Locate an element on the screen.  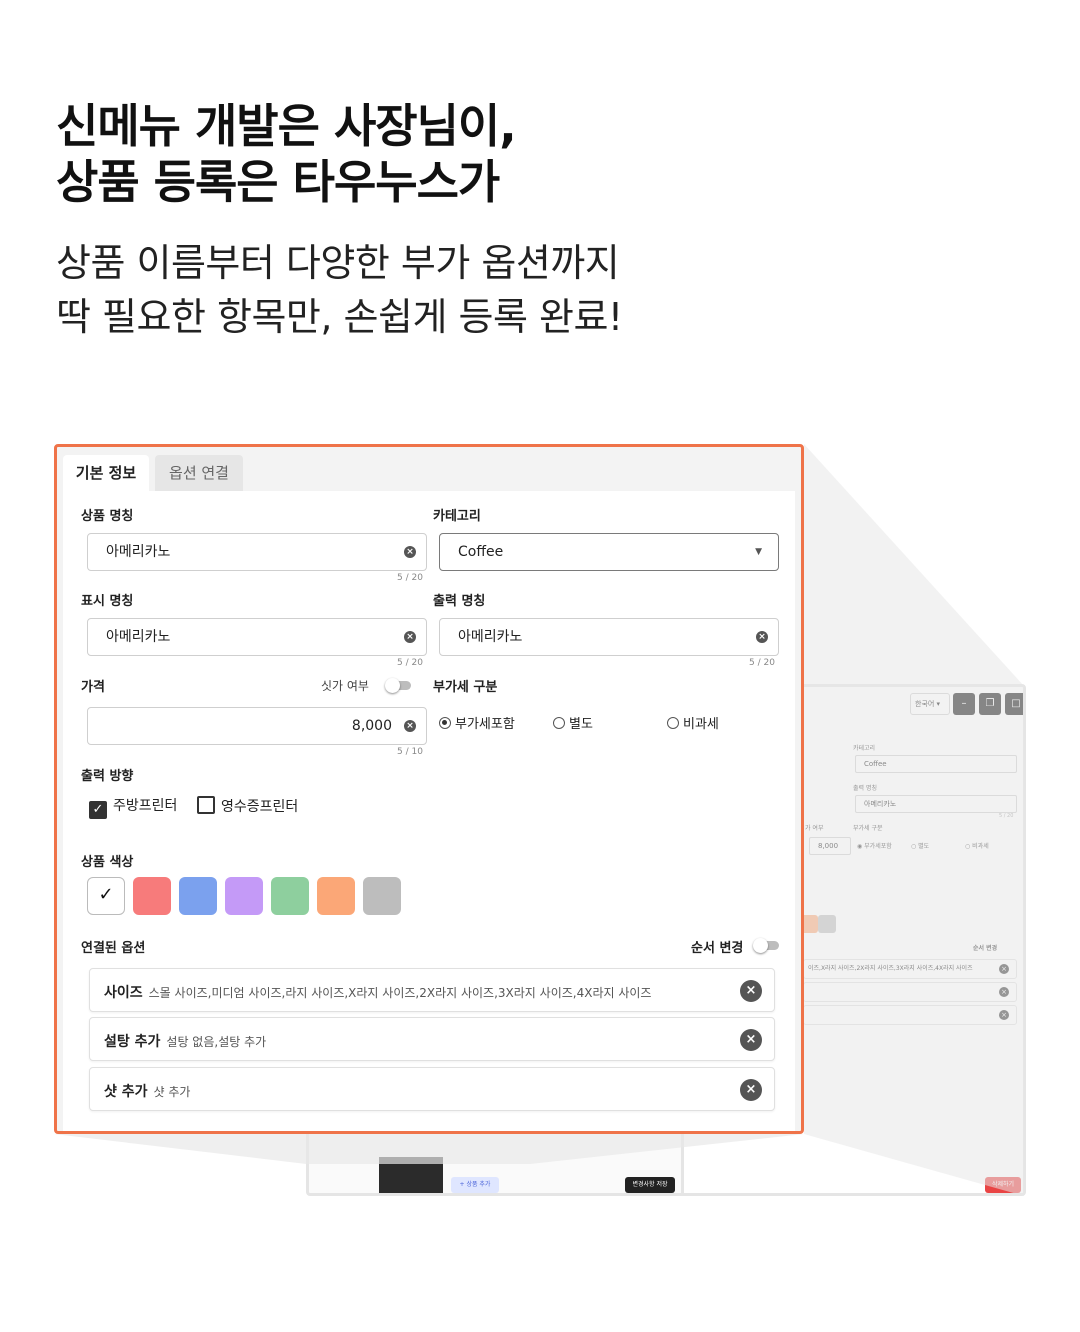
subheadline-line-2: 딱 필요한 항목만, 손쉽게 등록 완료! is located at coordinates (339, 317).